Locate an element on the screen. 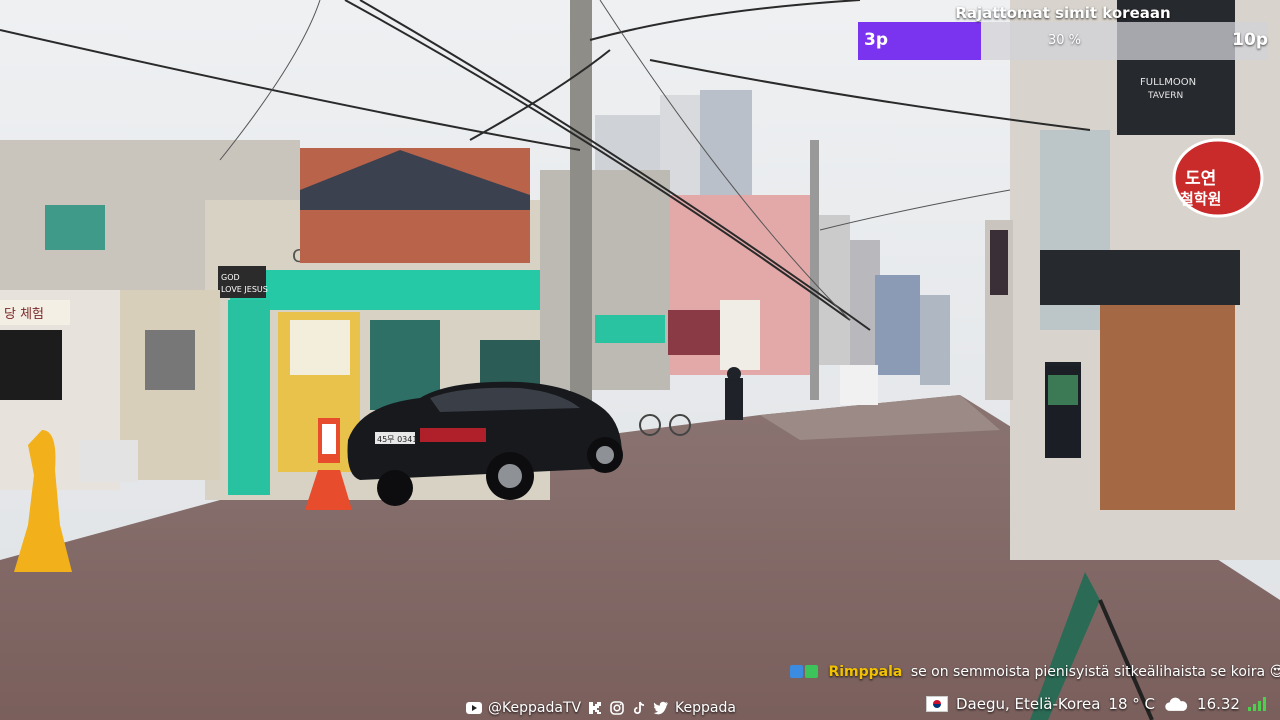  temperature: 18 ° C is located at coordinates (1132, 704).